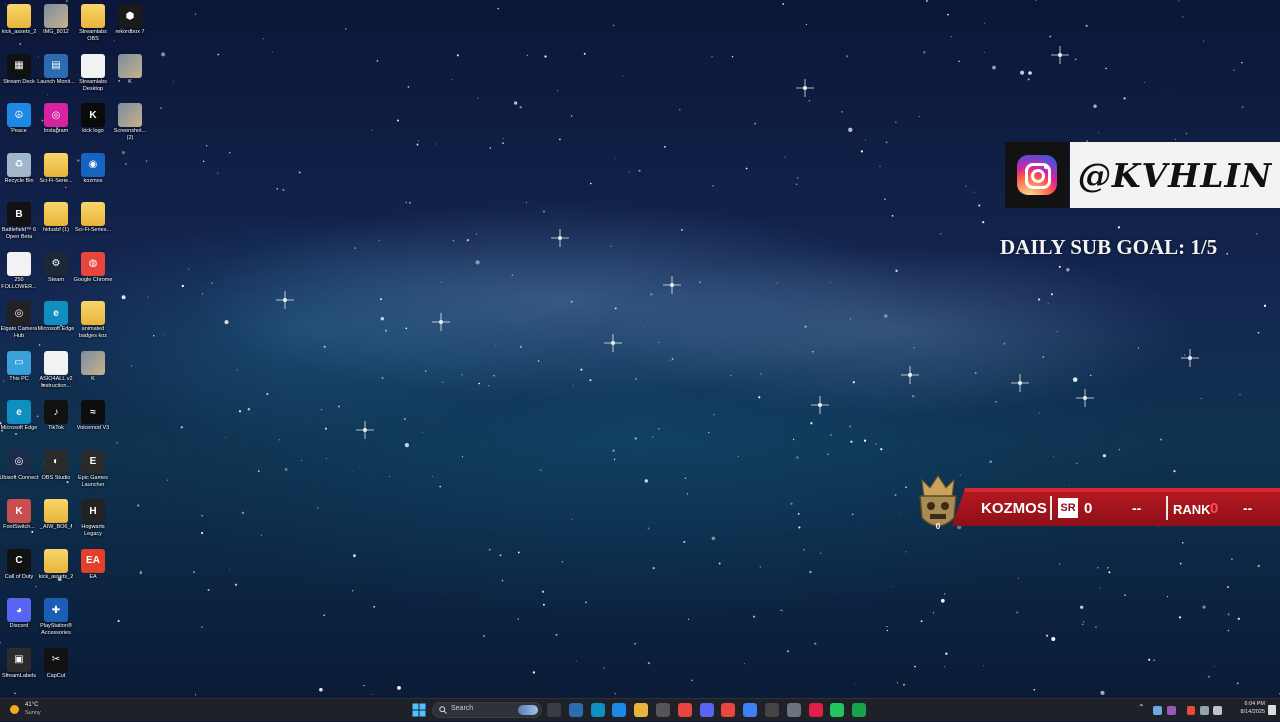  Describe the element at coordinates (1272, 710) in the screenshot. I see `notification-icon` at that location.